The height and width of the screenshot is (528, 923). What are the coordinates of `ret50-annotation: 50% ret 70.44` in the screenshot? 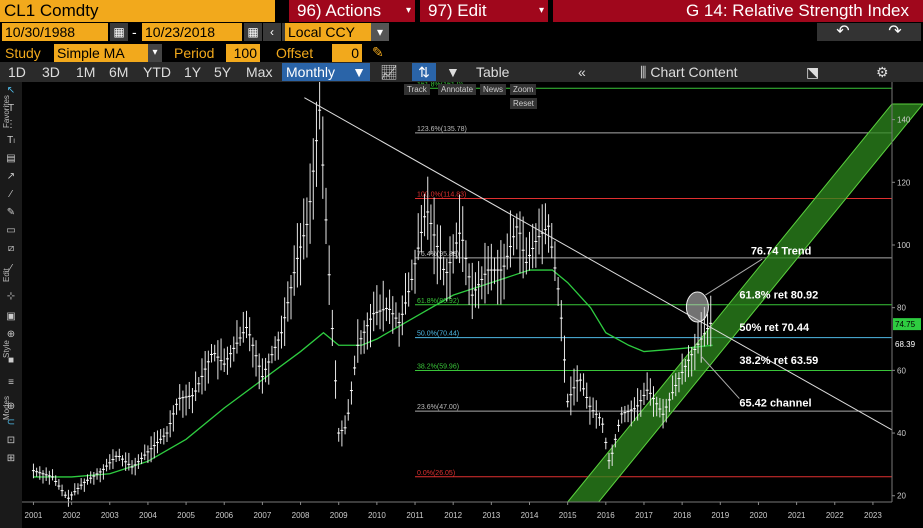 It's located at (774, 328).